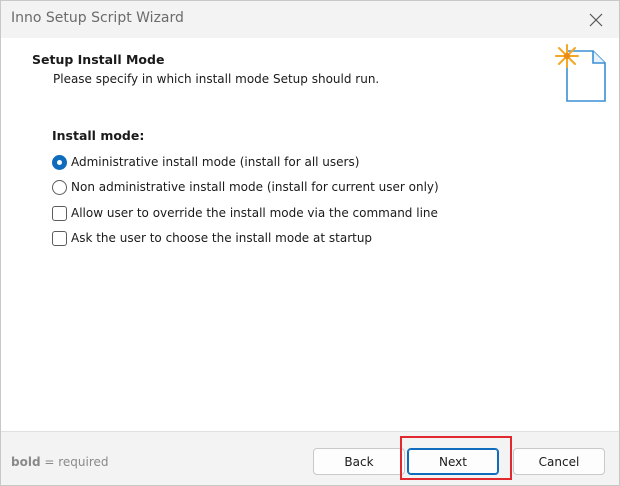 This screenshot has height=486, width=620. What do you see at coordinates (59, 162) in the screenshot?
I see `radio-button-checked` at bounding box center [59, 162].